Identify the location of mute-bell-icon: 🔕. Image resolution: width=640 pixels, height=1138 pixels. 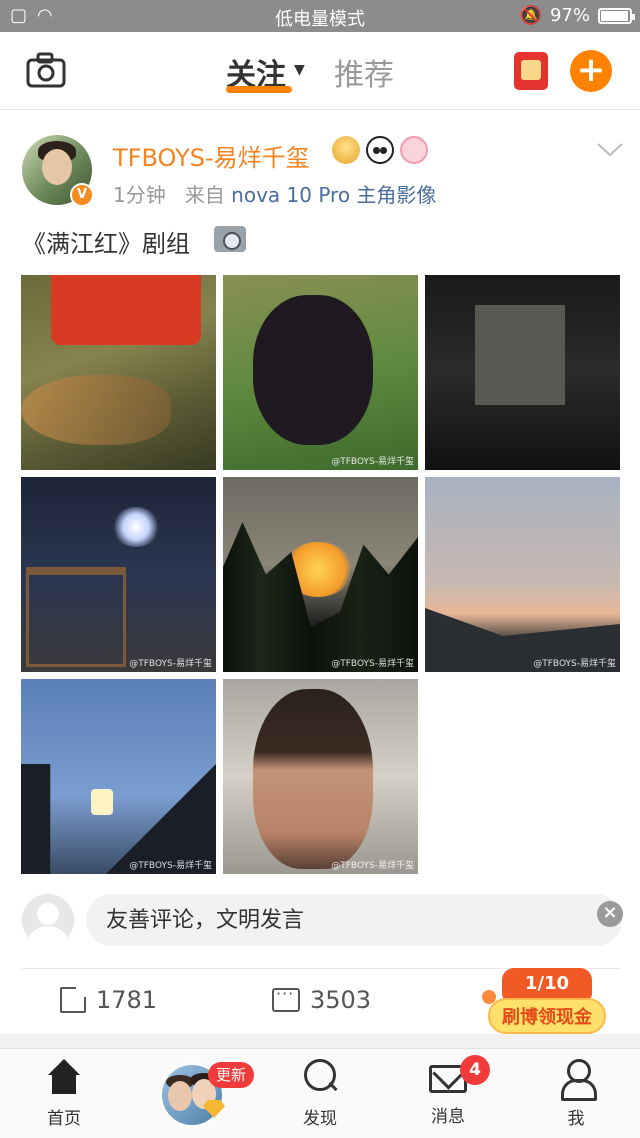
(530, 15).